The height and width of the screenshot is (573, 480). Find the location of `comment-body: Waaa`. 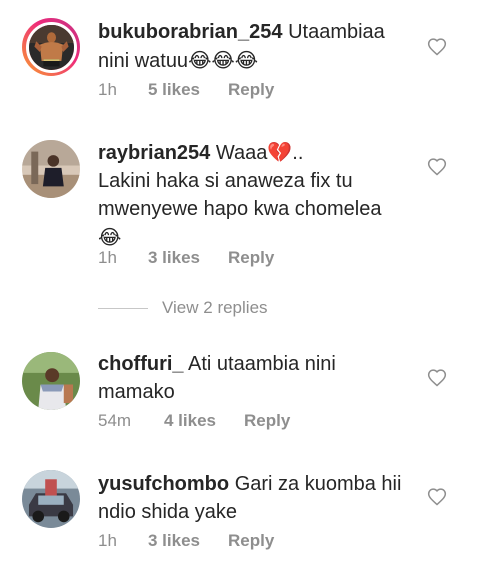

comment-body: Waaa is located at coordinates (241, 153).